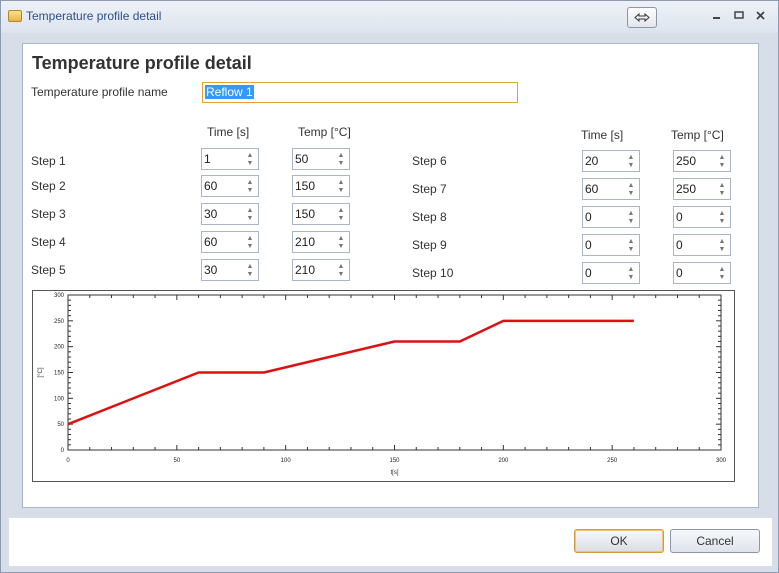  Describe the element at coordinates (611, 189) in the screenshot. I see `step-7-time-stepper: 60 ▲ ▼` at that location.